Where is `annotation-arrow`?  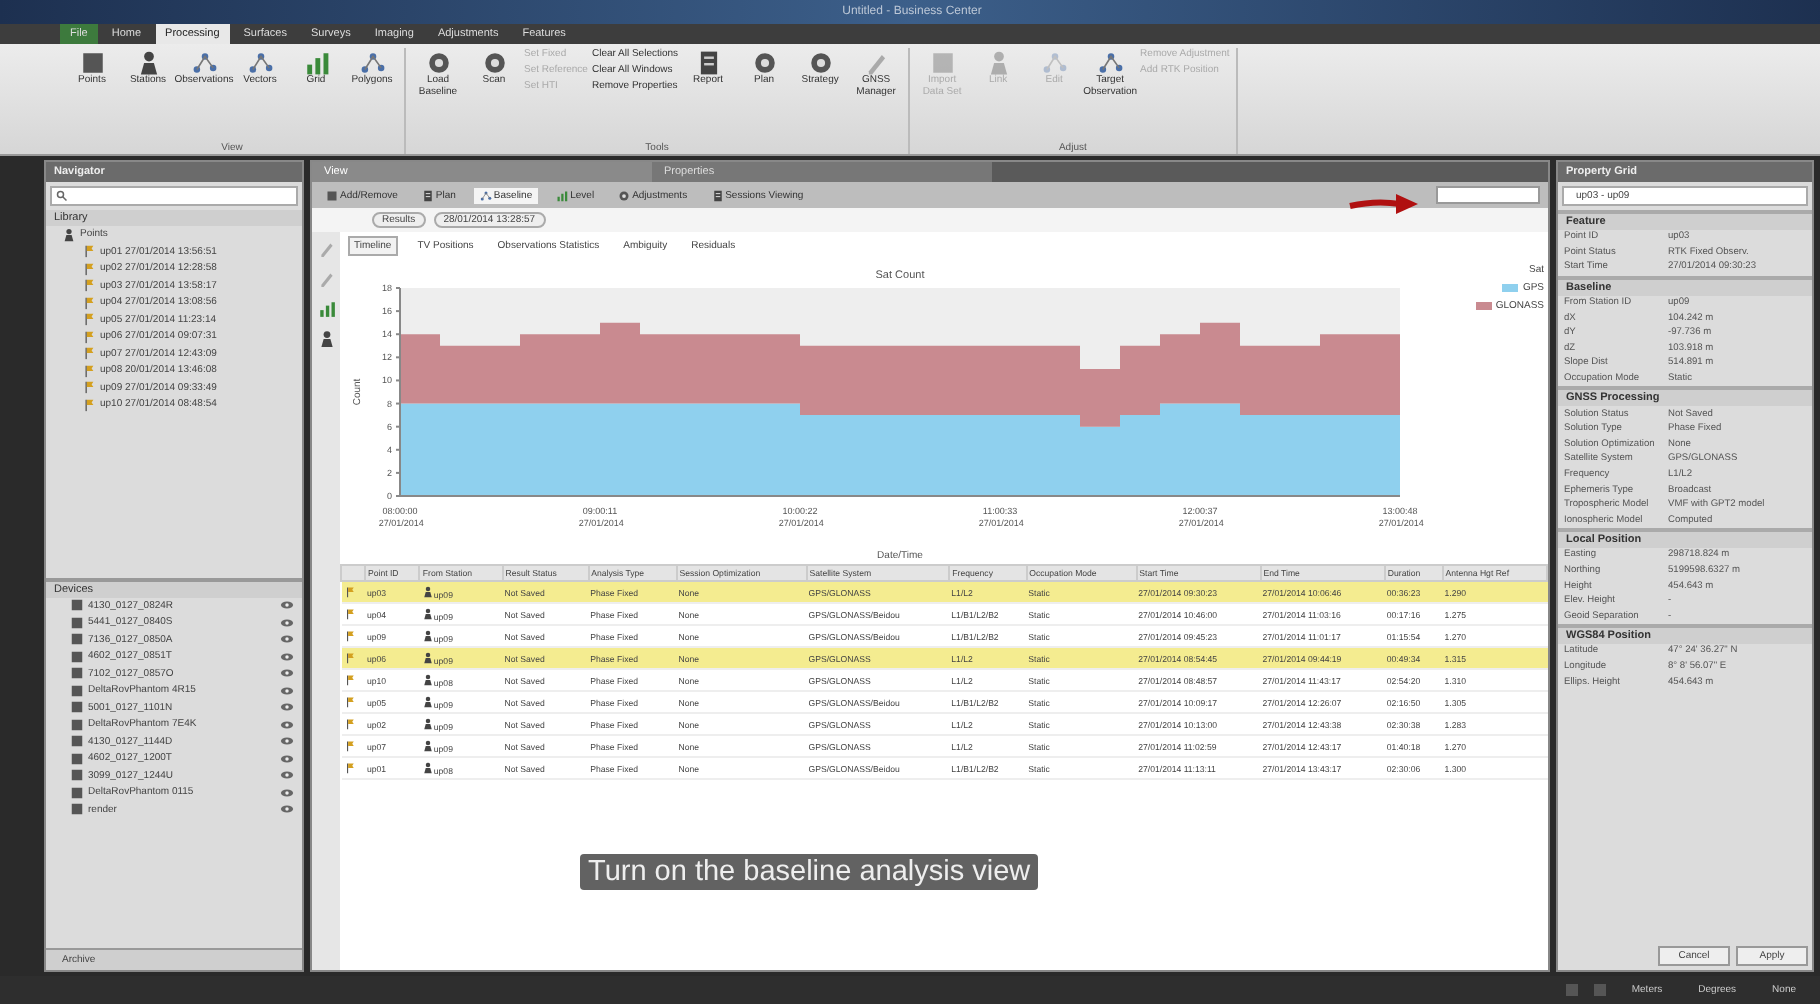
annotation-arrow is located at coordinates (1384, 204).